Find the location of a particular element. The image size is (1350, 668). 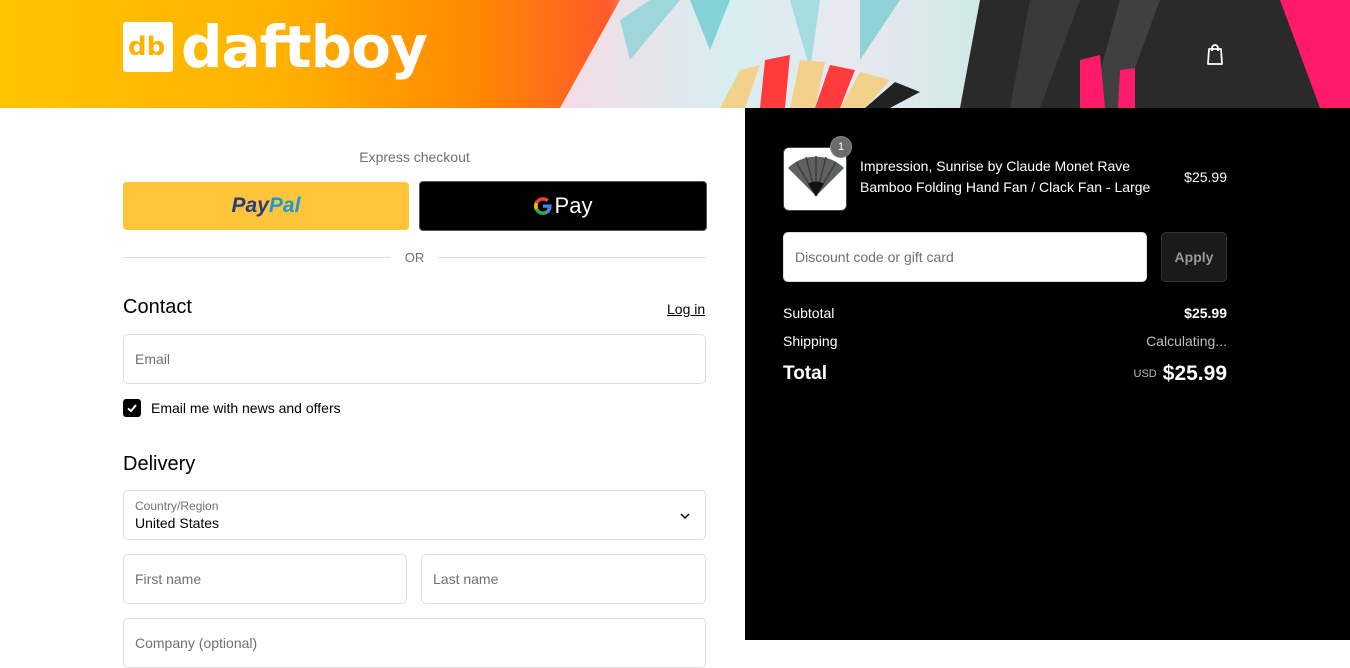

shipping-label: Shipping is located at coordinates (810, 341).